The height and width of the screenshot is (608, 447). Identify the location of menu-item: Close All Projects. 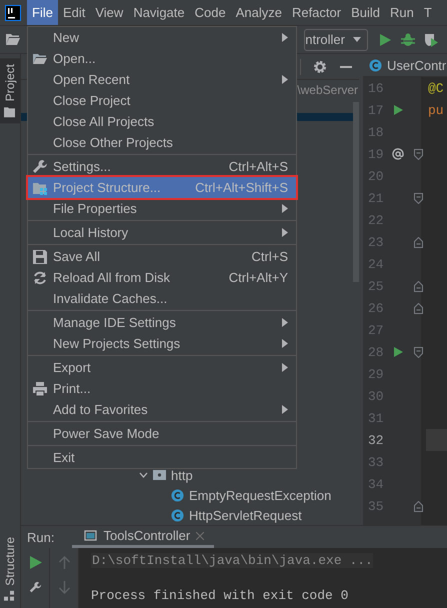
(162, 121).